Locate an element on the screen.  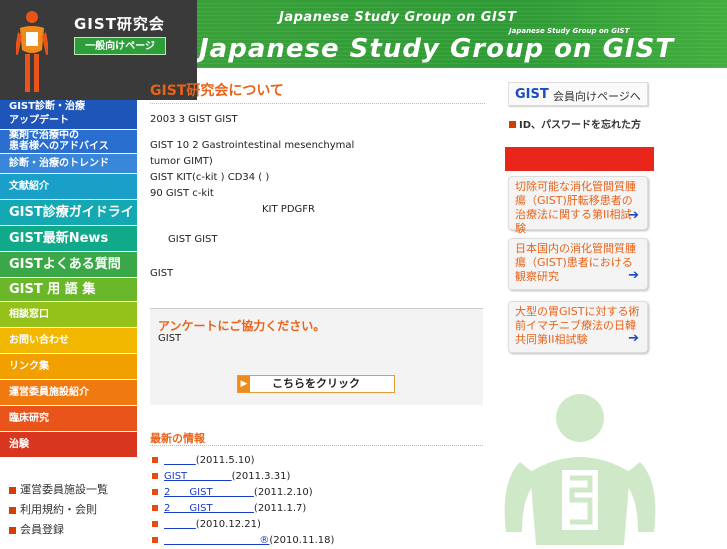
description-line-4: 90 GIST c-kit is located at coordinates (182, 193).